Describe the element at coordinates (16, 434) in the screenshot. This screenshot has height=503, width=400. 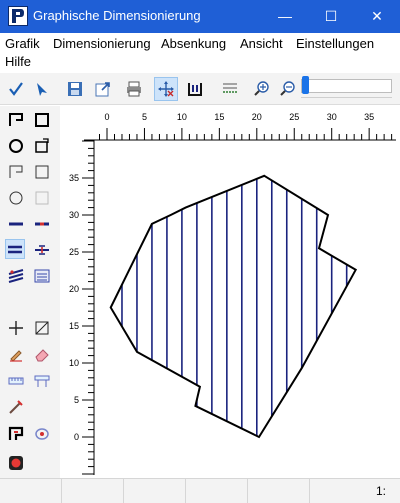
I see `polygon-red-tool-icon` at that location.